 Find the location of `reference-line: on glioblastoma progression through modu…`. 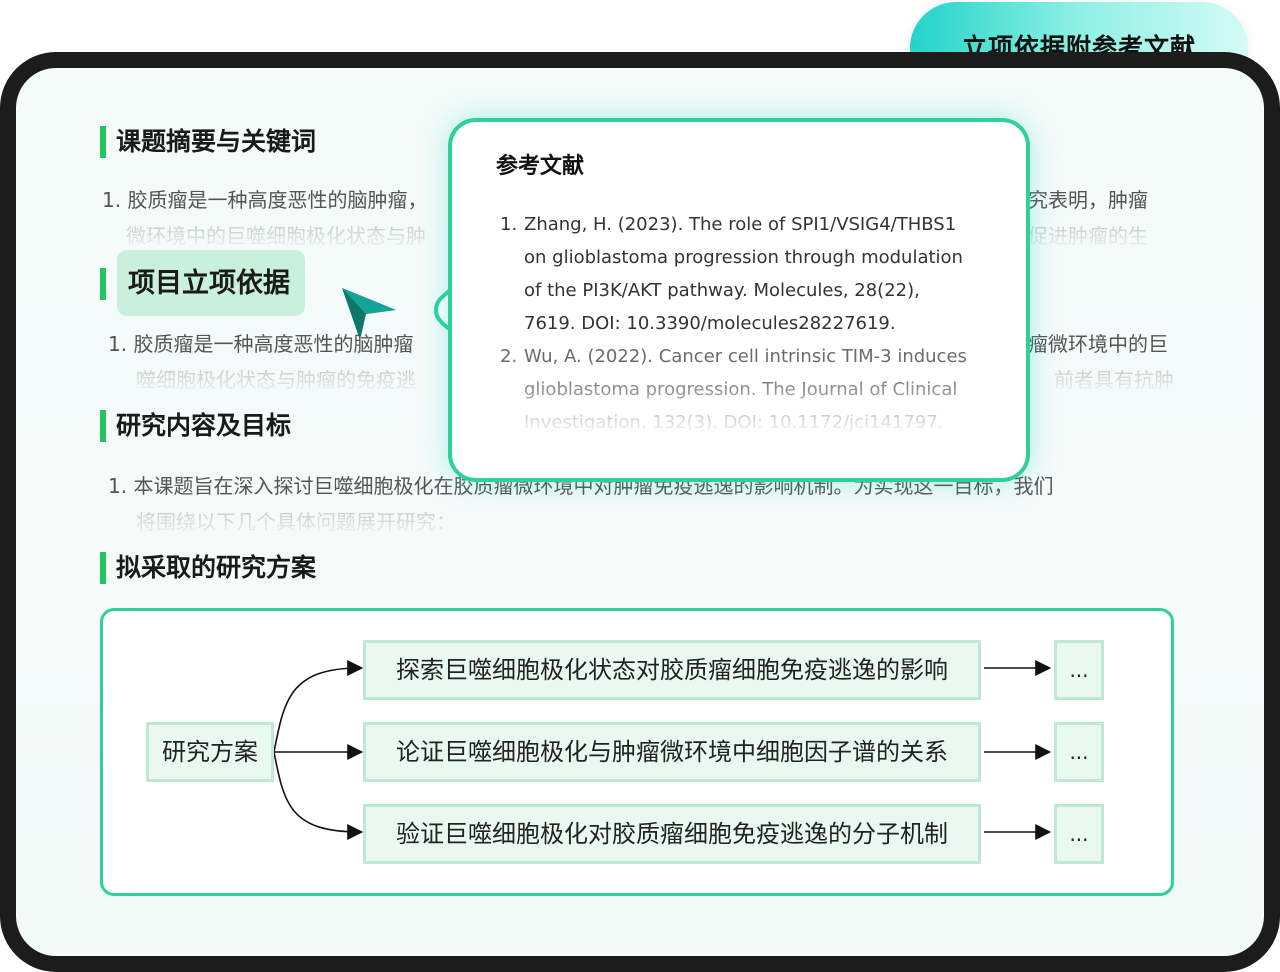

reference-line: on glioblastoma progression through modu… is located at coordinates (743, 257).